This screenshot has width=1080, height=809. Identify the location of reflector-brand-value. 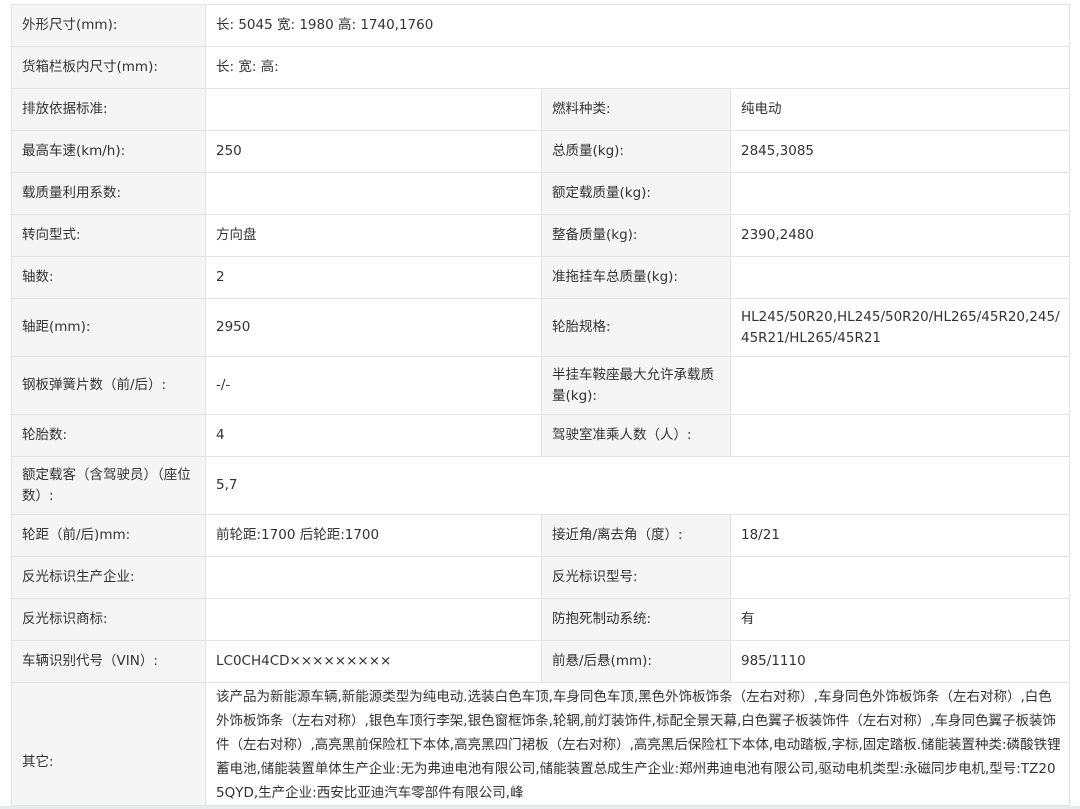
(373, 619).